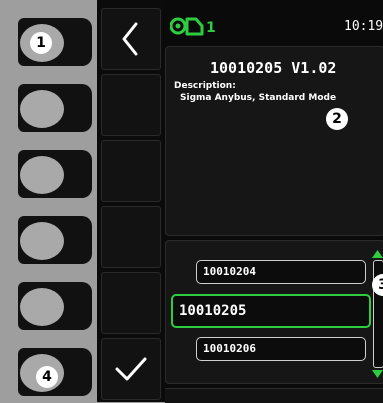  Describe the element at coordinates (363, 26) in the screenshot. I see `clock: 10:19` at that location.